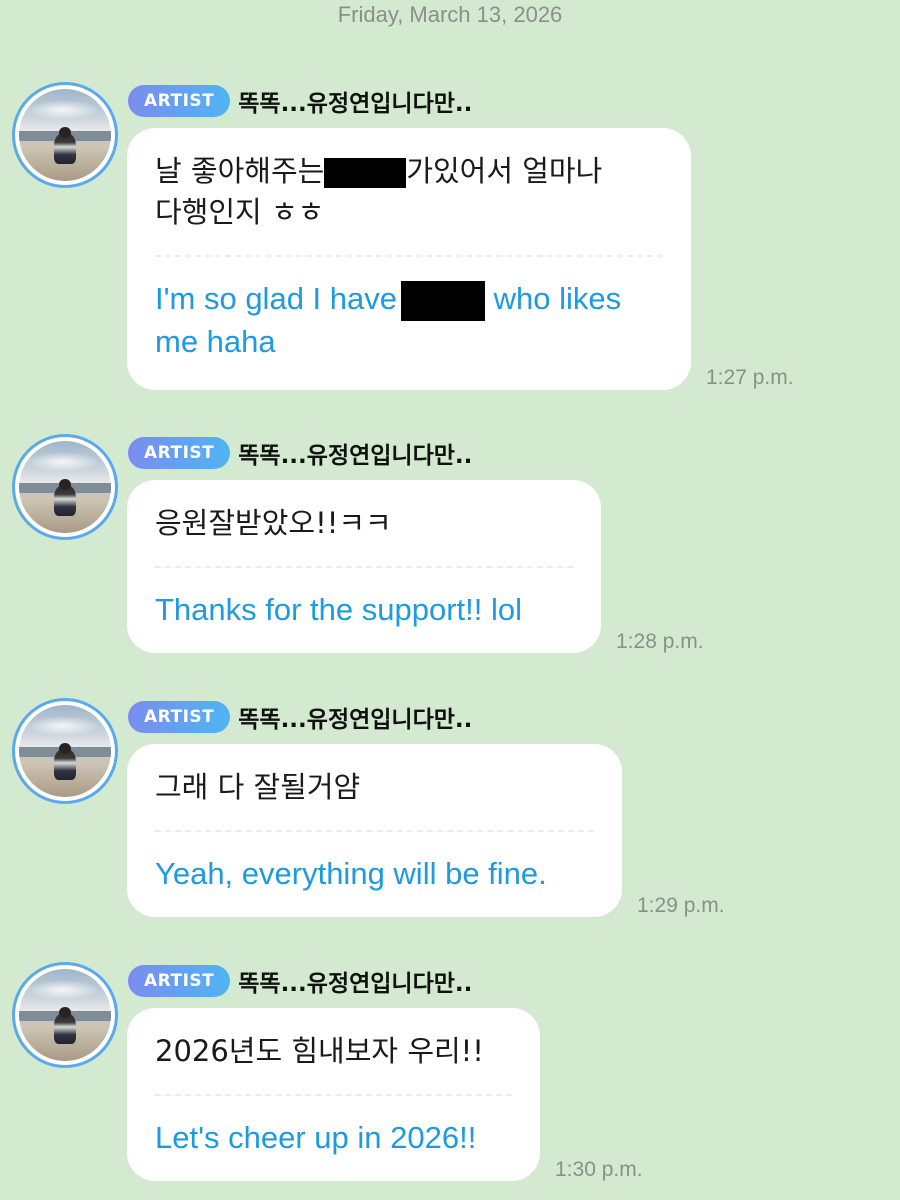 The image size is (900, 1200). Describe the element at coordinates (450, 14) in the screenshot. I see `date-header: Friday, March 13, 2026` at that location.